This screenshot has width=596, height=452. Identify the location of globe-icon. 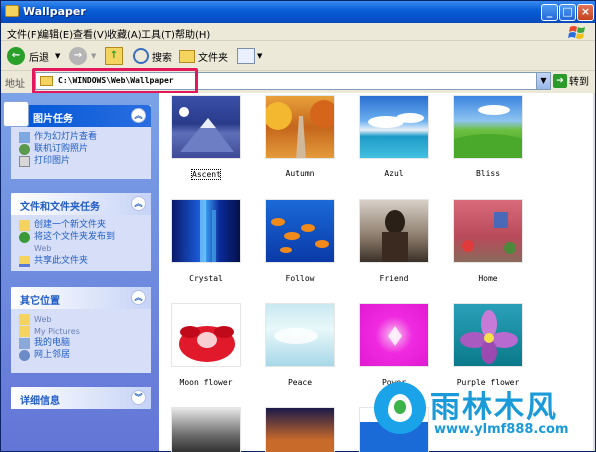
(24, 149).